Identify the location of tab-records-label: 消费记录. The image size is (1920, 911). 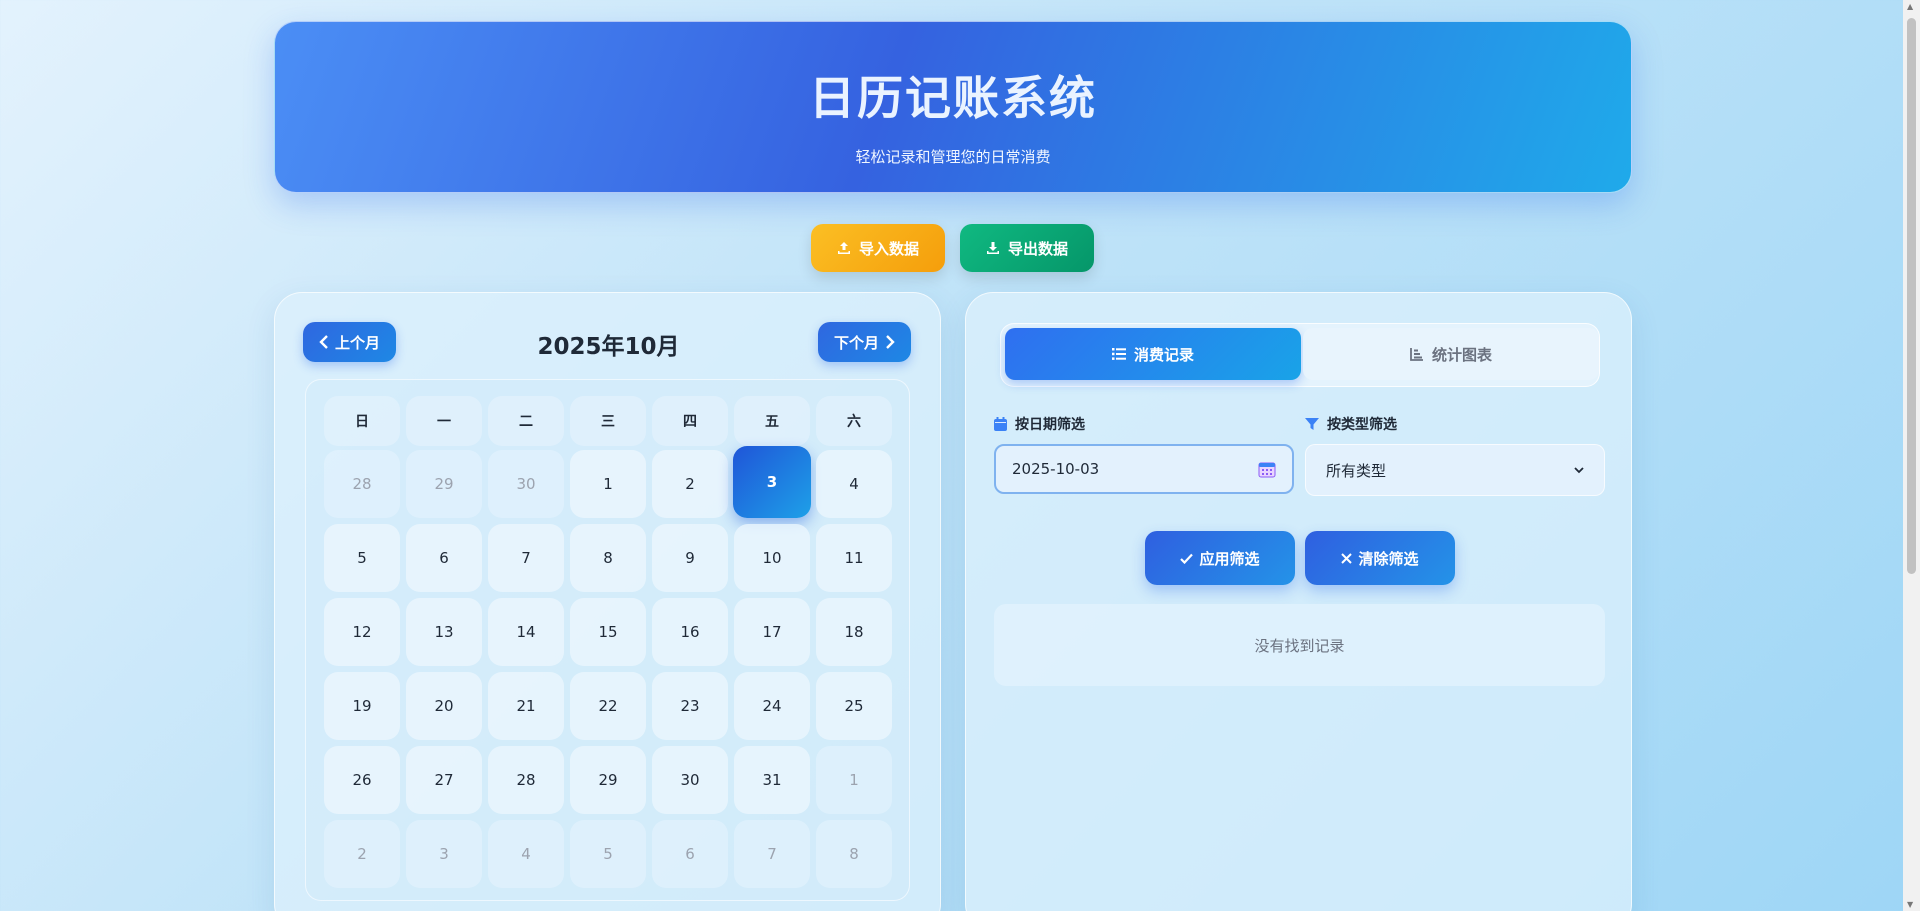
(1163, 354).